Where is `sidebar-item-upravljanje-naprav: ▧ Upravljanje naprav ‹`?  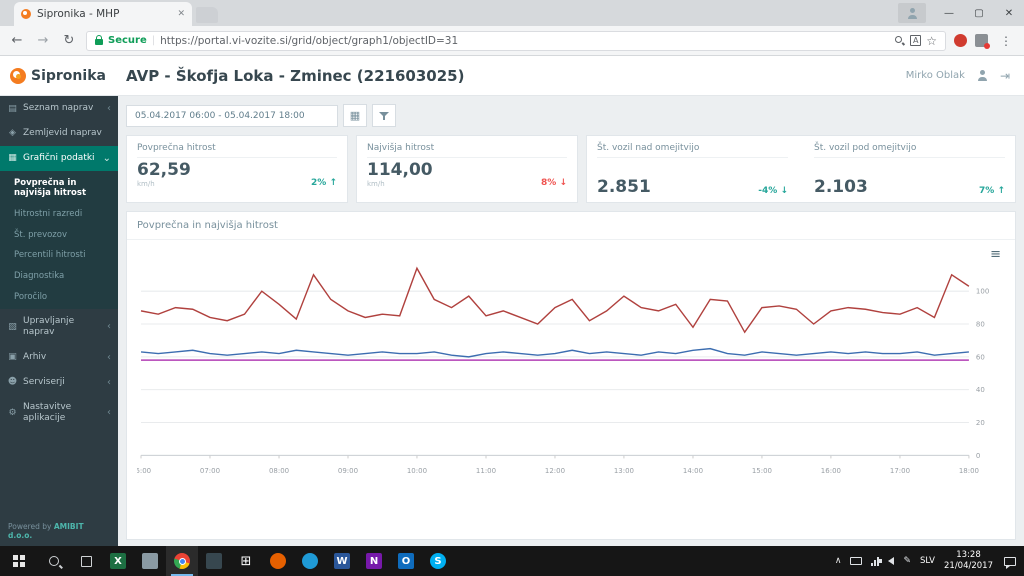
sidebar-item-upravljanje-naprav: ▧ Upravljanje naprav ‹ is located at coordinates (59, 327).